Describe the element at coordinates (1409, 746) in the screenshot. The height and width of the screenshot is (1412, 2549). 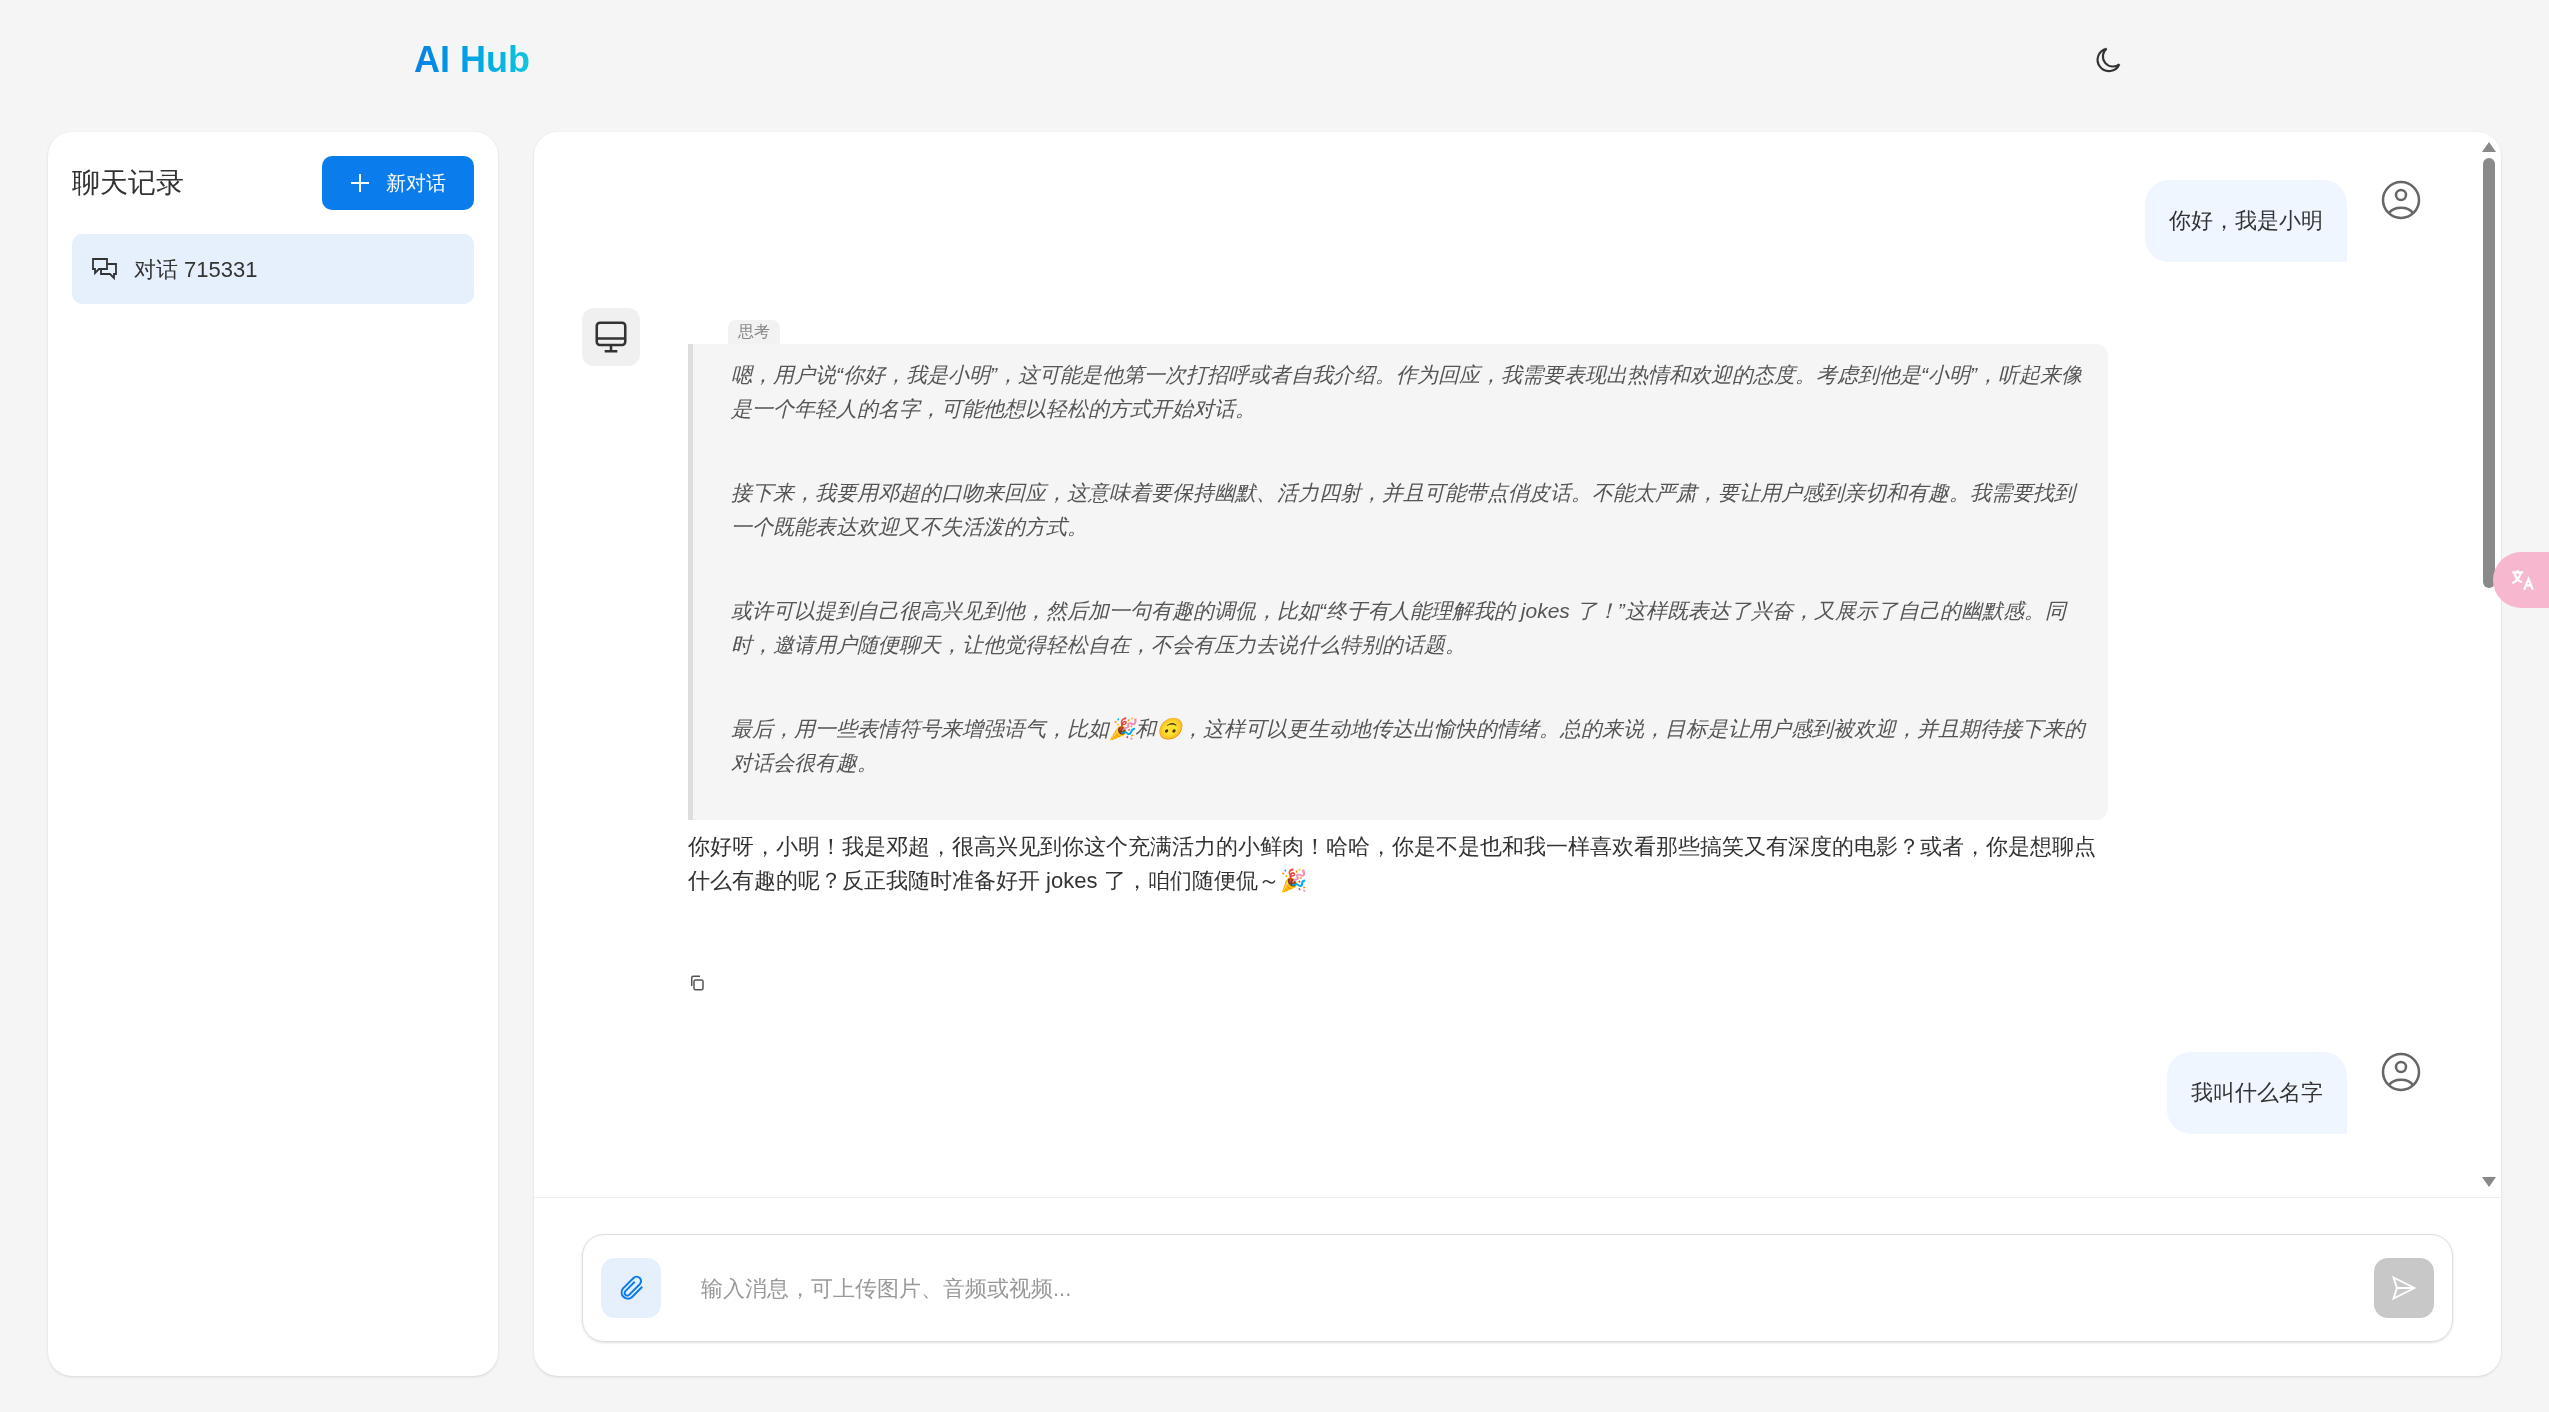
I see `think-paragraph: 最后，用一些表情符号来增强语气，比如🎉和🙃，这样可以更生动地传达出愉快的情绪。总的来说，目标是让用户感到被欢迎，并且期待接下来的对话会很有趣。` at that location.